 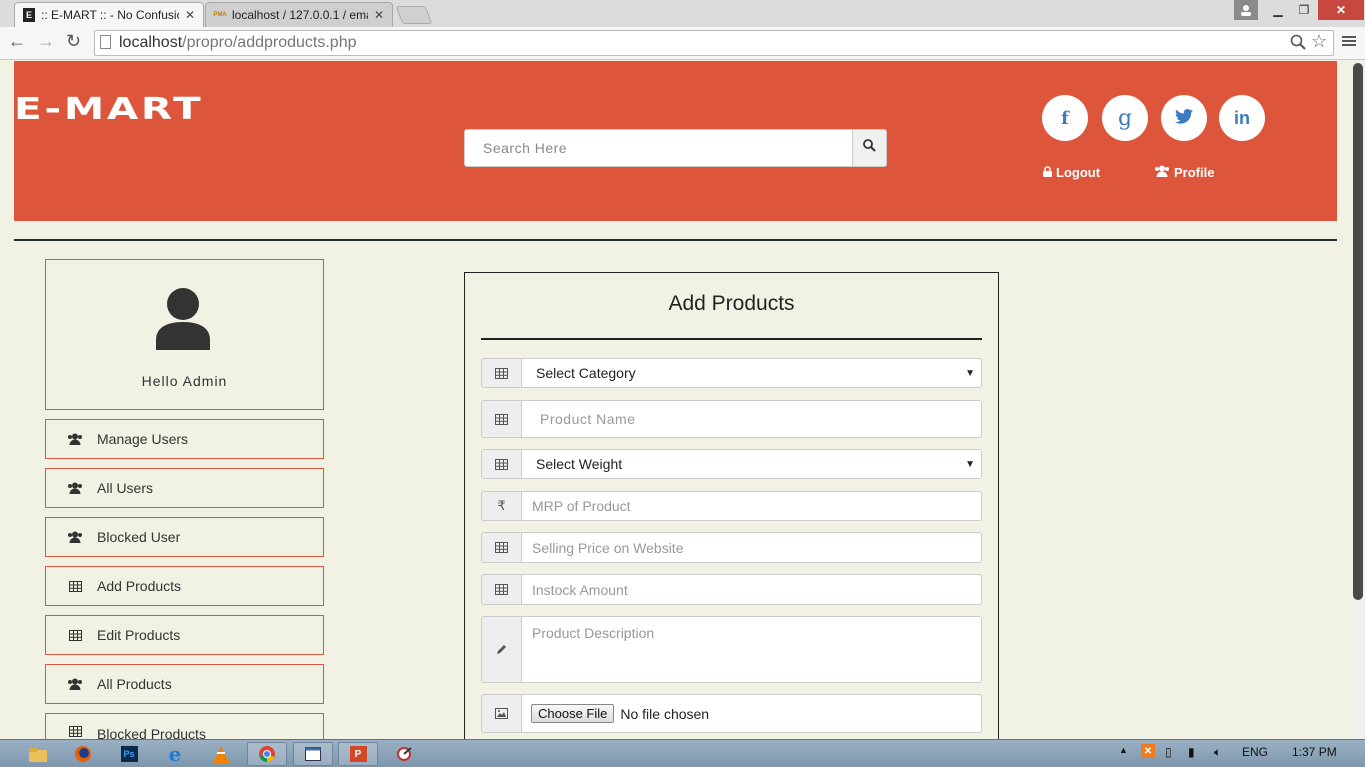 I want to click on sidebar-item-all-products: All Products, so click(x=184, y=684).